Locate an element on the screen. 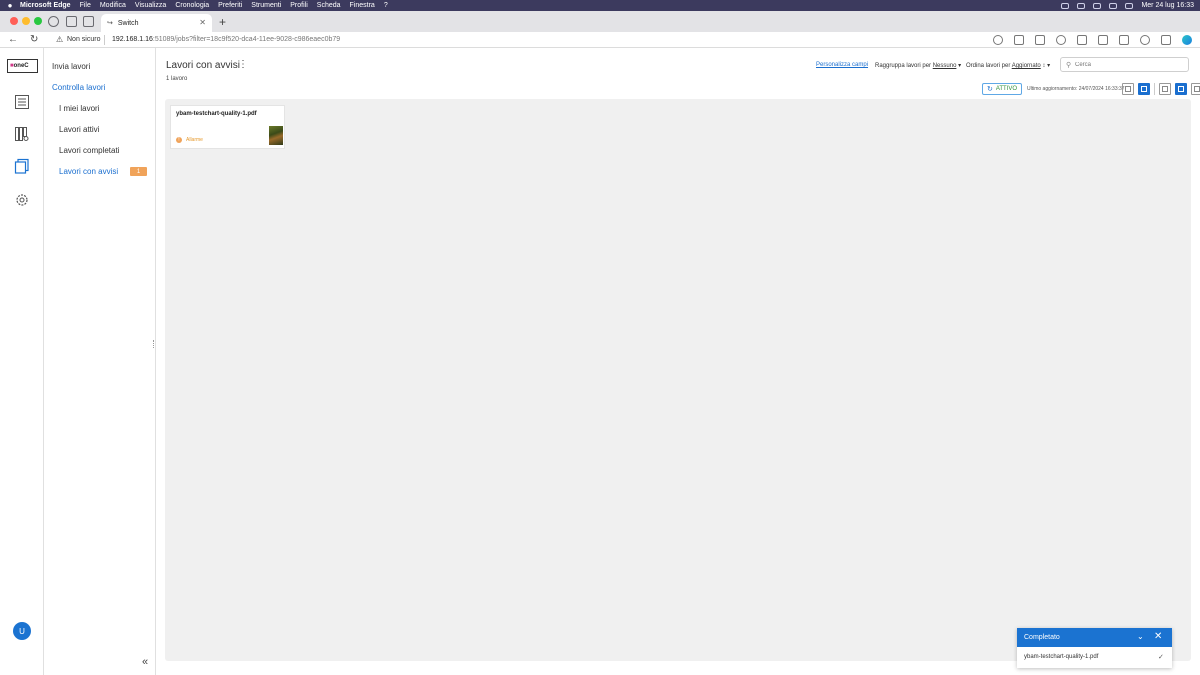 Image resolution: width=1200 pixels, height=675 pixels. menu-app: Microsoft Edge is located at coordinates (45, 5).